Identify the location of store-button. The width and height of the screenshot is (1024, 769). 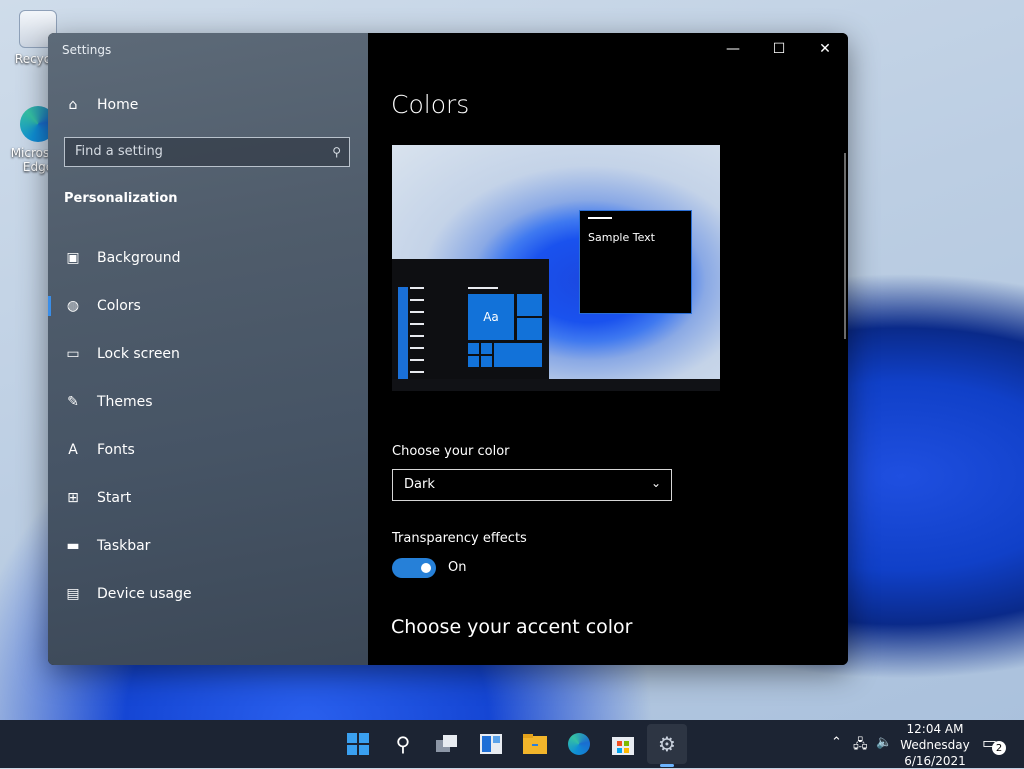
(623, 744).